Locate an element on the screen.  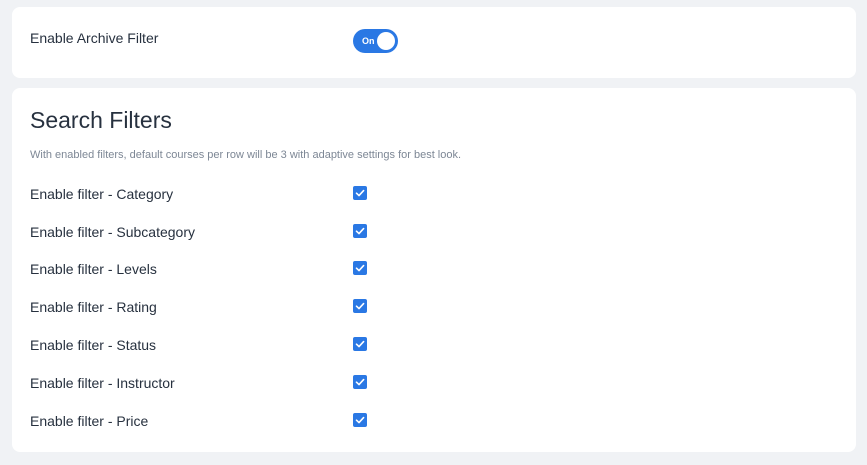
archive-filter-label: Enable Archive Filter is located at coordinates (94, 38).